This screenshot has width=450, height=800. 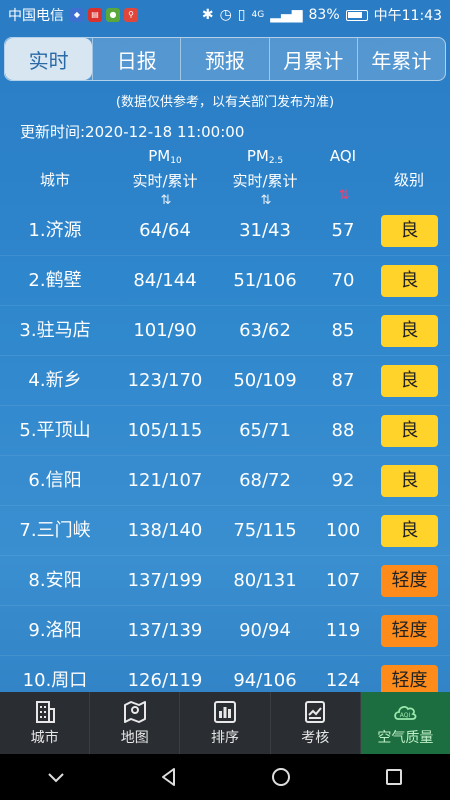 I want to click on table-row: 9.洛阳 137/139 90/94 119 轻度, so click(x=225, y=631).